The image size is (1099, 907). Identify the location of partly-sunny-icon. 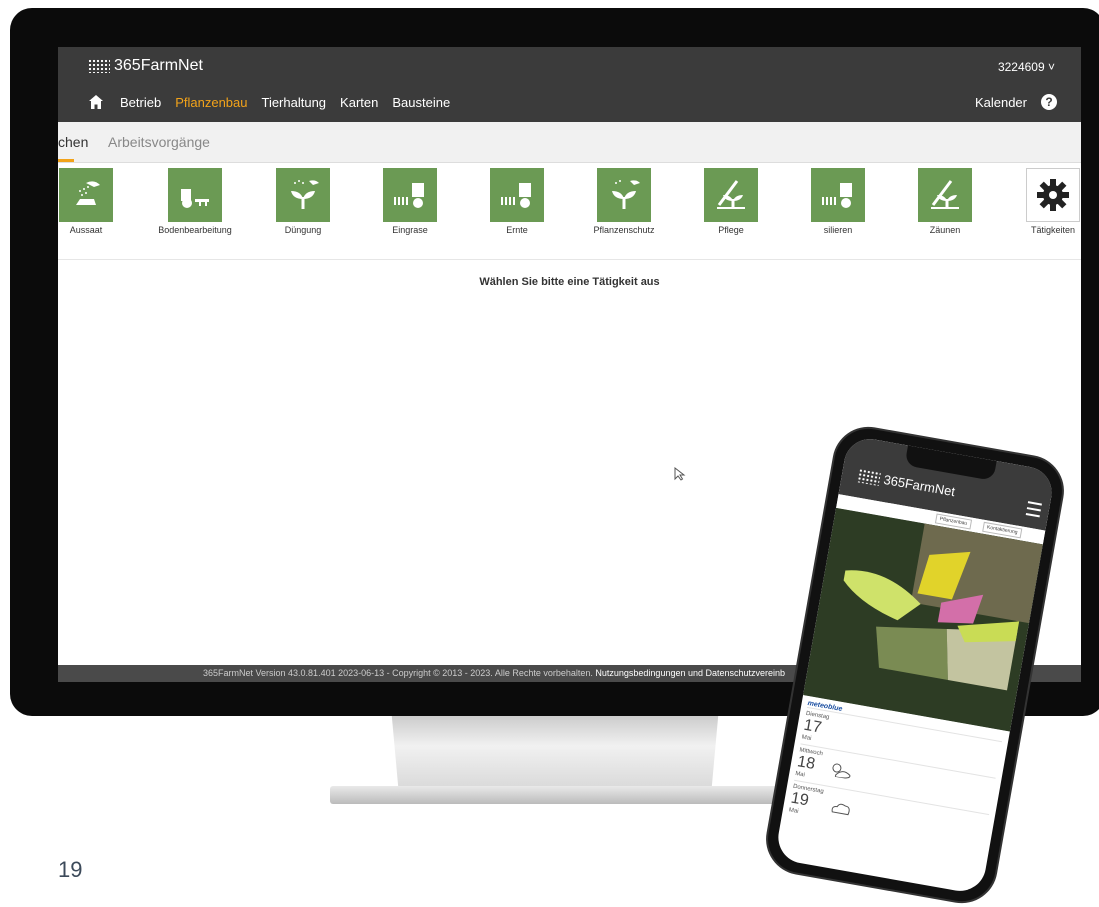
(841, 771).